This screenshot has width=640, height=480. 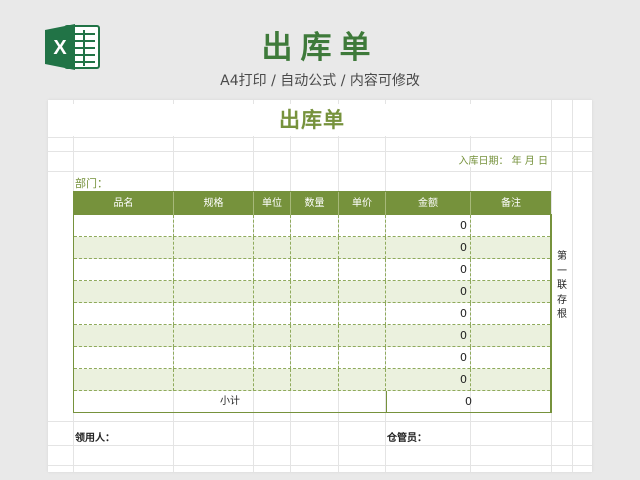 I want to click on column-header-price: 单价, so click(x=362, y=203).